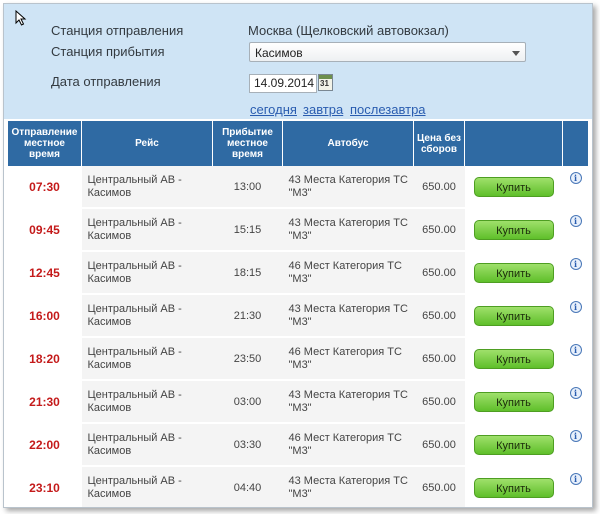  I want to click on date-field: 14.09.2014, so click(283, 83).